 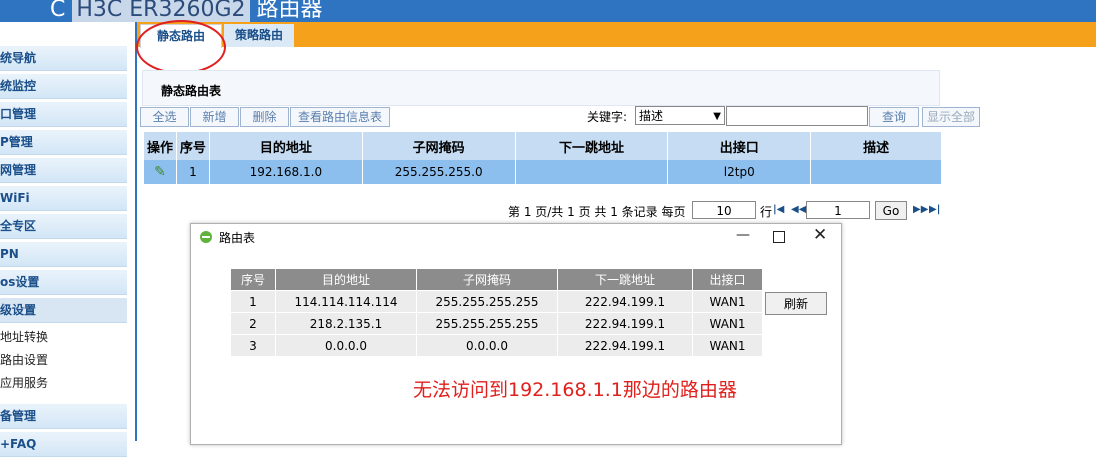 What do you see at coordinates (164, 117) in the screenshot?
I see `select-all-button: 全选` at bounding box center [164, 117].